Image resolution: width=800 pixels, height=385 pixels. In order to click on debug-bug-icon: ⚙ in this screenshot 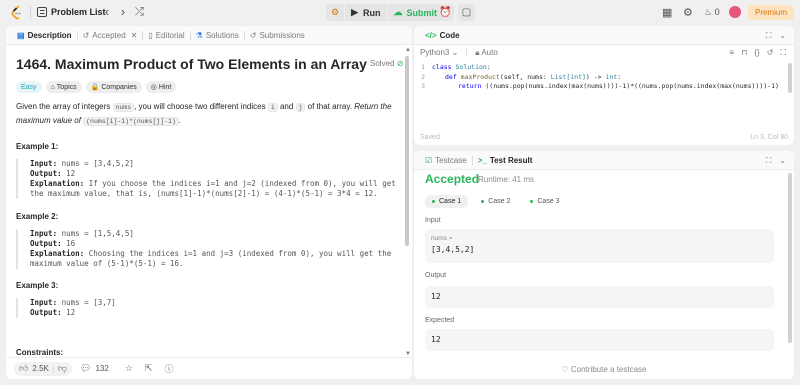, I will do `click(335, 12)`.